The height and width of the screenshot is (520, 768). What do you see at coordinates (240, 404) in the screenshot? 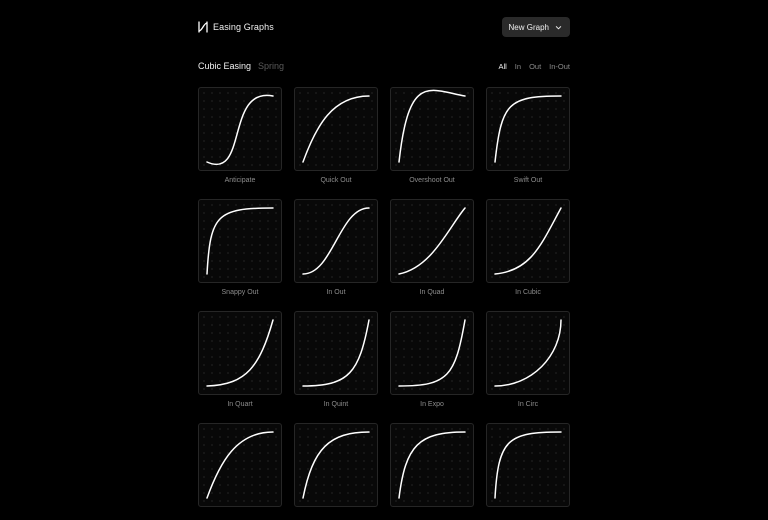
I see `graph-label: In Quart` at bounding box center [240, 404].